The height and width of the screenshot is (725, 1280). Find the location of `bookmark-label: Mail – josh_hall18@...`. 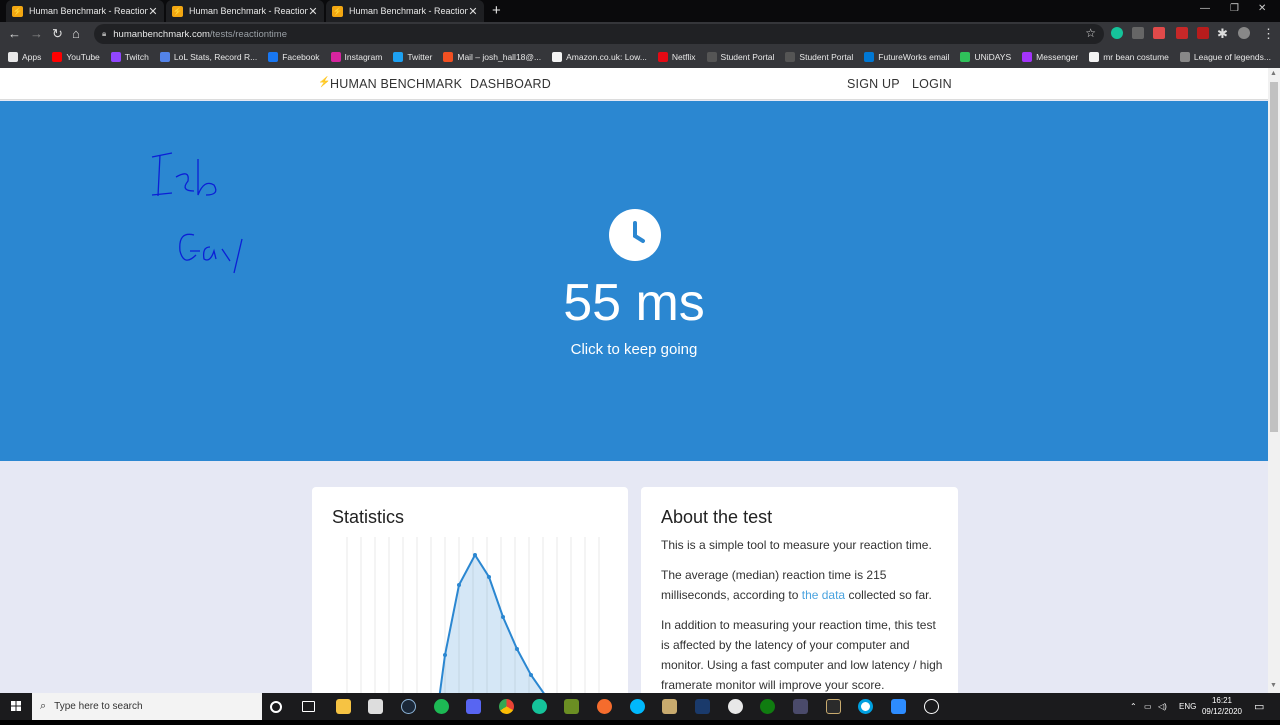

bookmark-label: Mail – josh_hall18@... is located at coordinates (499, 57).